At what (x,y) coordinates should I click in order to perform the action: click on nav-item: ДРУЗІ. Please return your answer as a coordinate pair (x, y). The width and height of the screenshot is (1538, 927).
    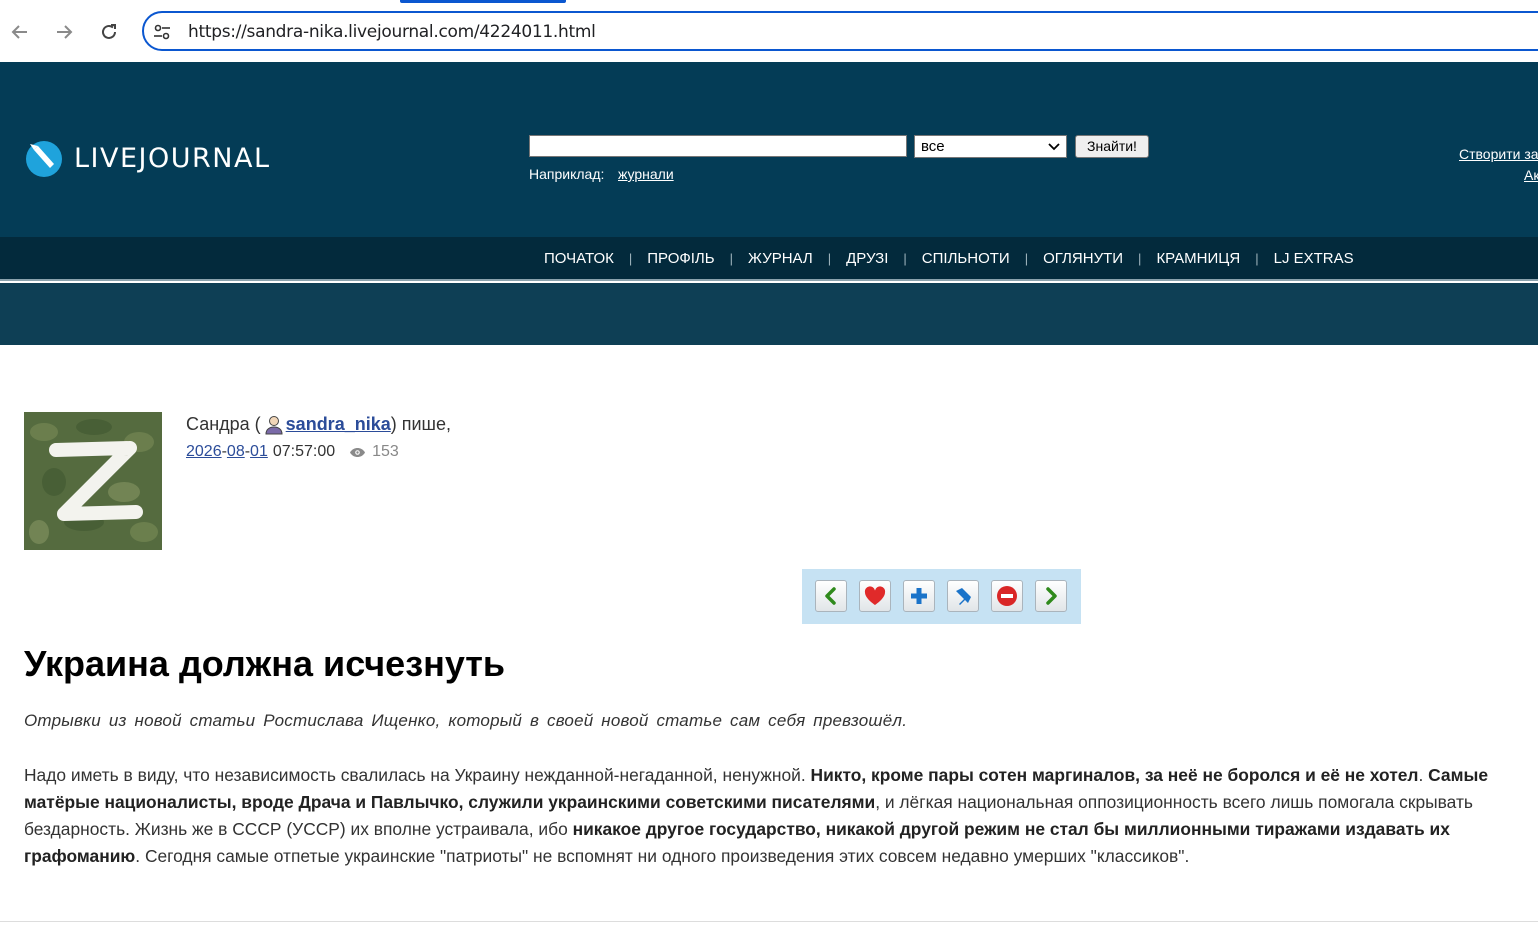
    Looking at the image, I should click on (867, 258).